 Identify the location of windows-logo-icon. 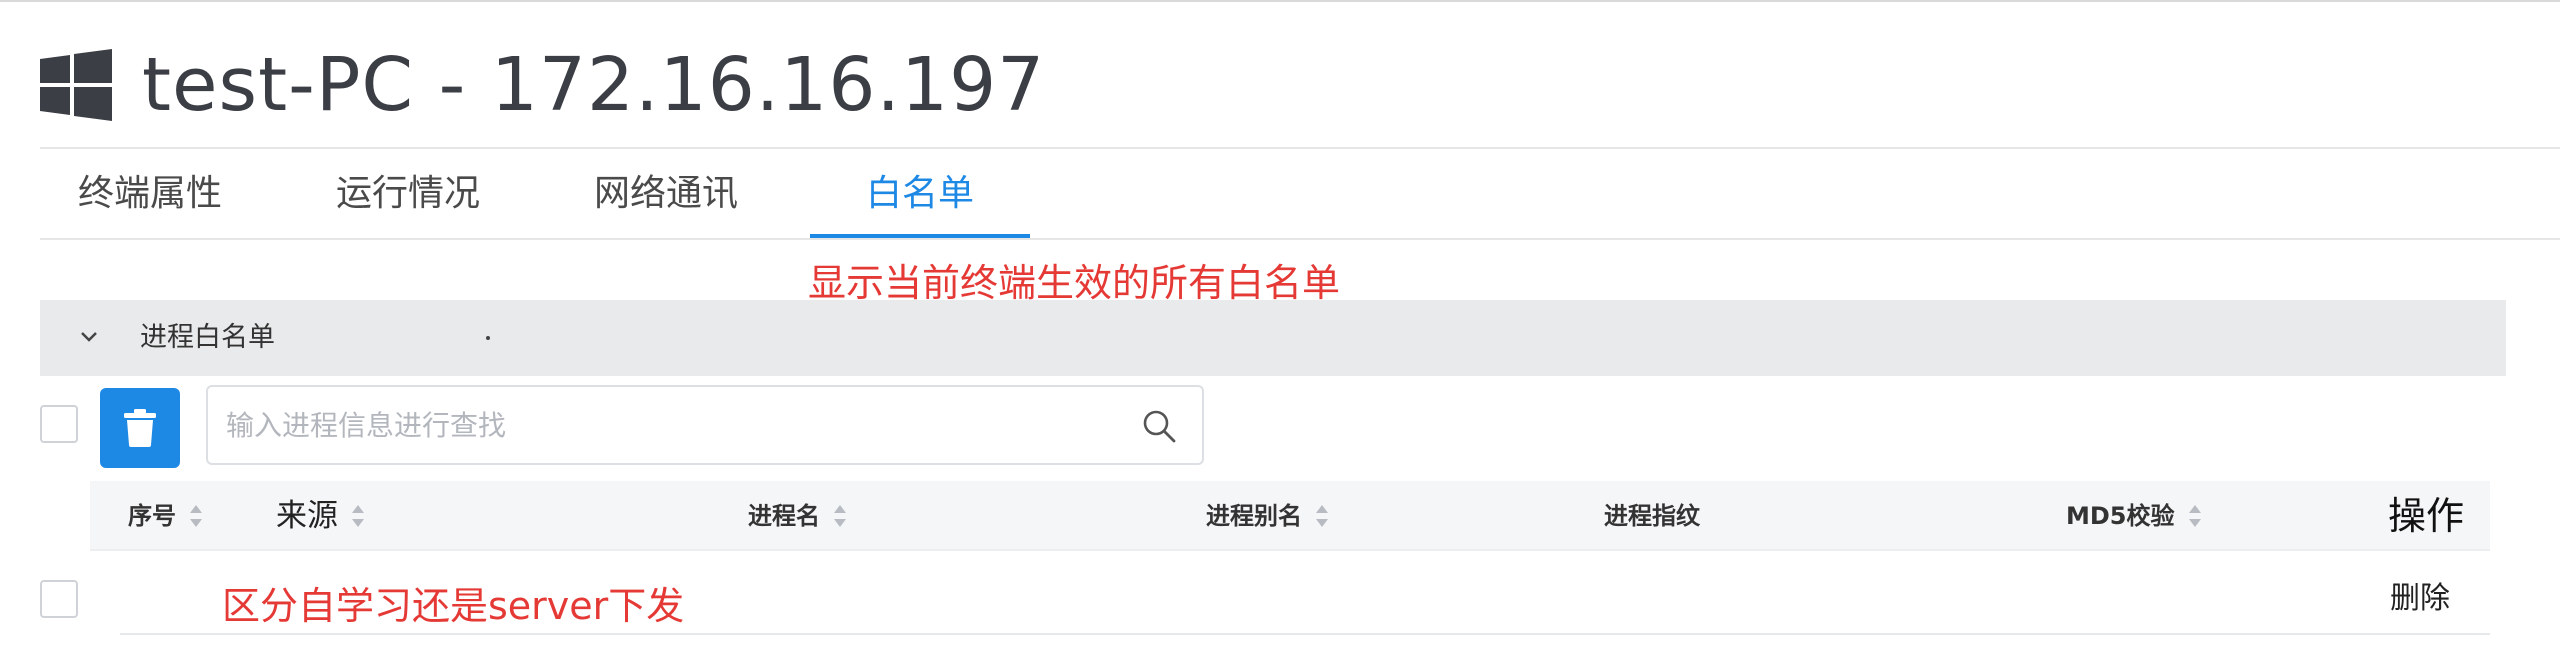
(76, 85).